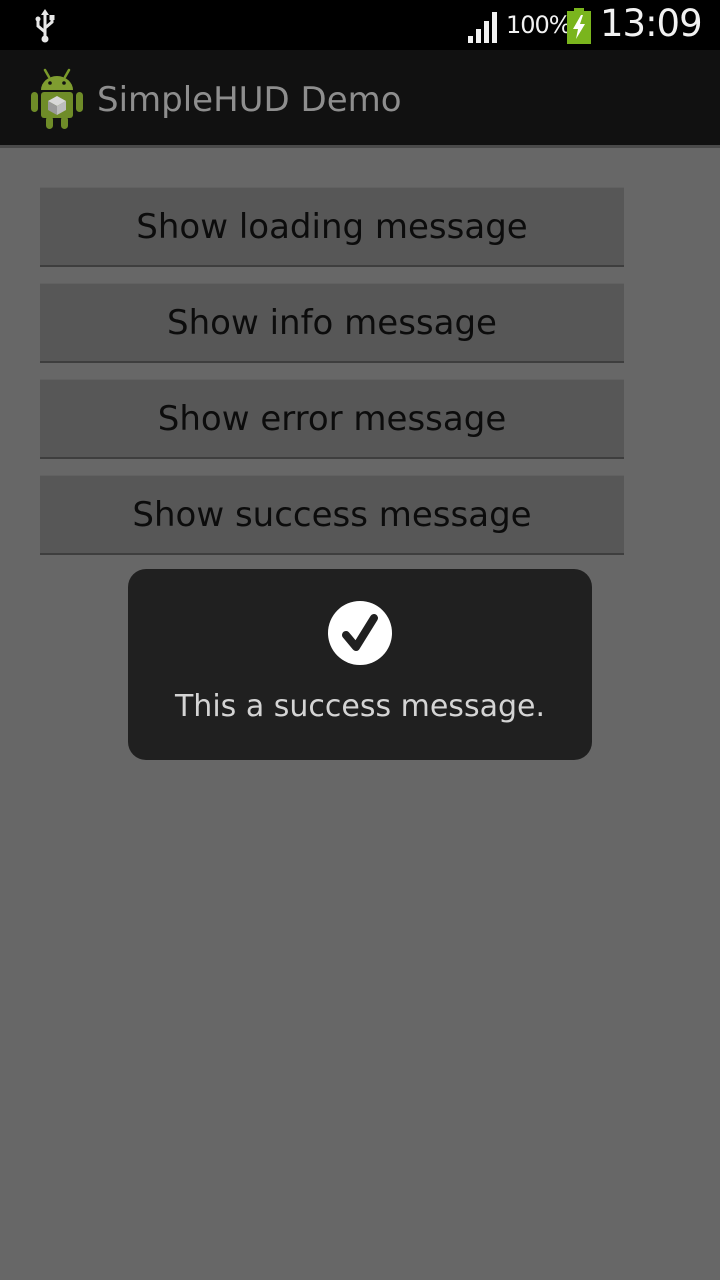  Describe the element at coordinates (359, 706) in the screenshot. I see `hud-message: This a success message.` at that location.